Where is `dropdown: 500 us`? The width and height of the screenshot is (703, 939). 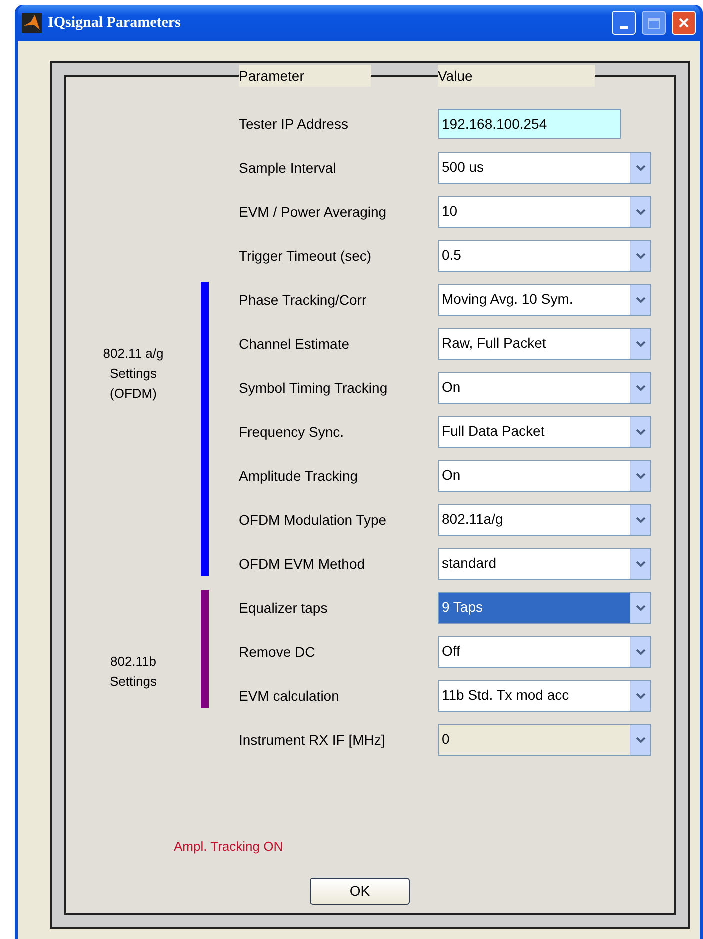 dropdown: 500 us is located at coordinates (544, 168).